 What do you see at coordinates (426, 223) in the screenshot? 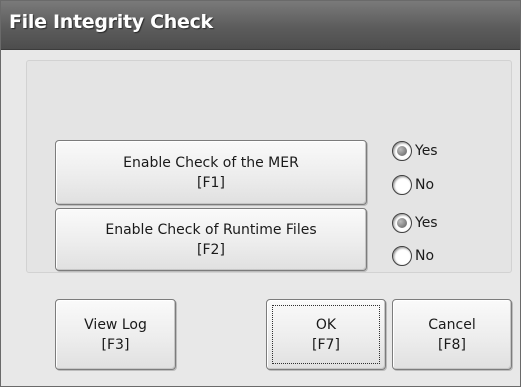
I see `runtime-check-yes-label: Yes` at bounding box center [426, 223].